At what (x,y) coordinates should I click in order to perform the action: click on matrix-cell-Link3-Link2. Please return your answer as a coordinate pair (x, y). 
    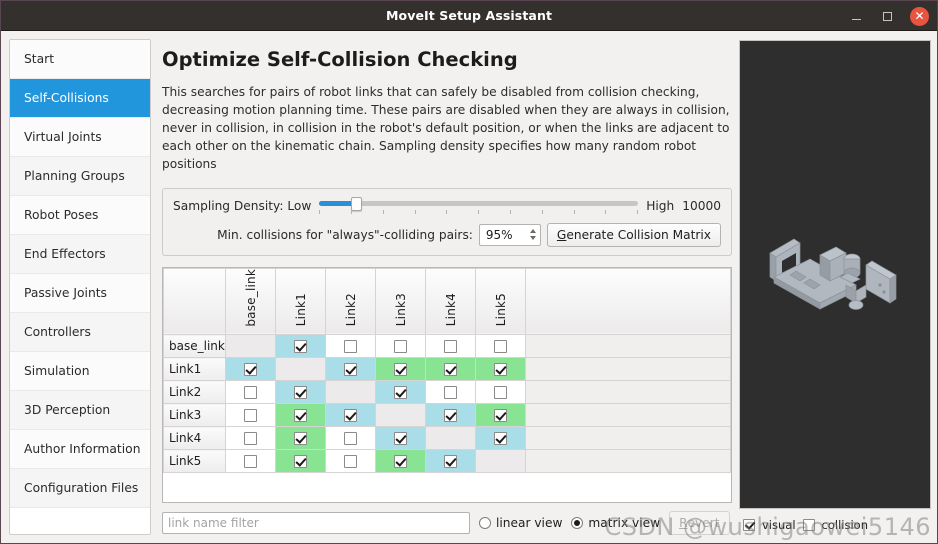
    Looking at the image, I should click on (350, 415).